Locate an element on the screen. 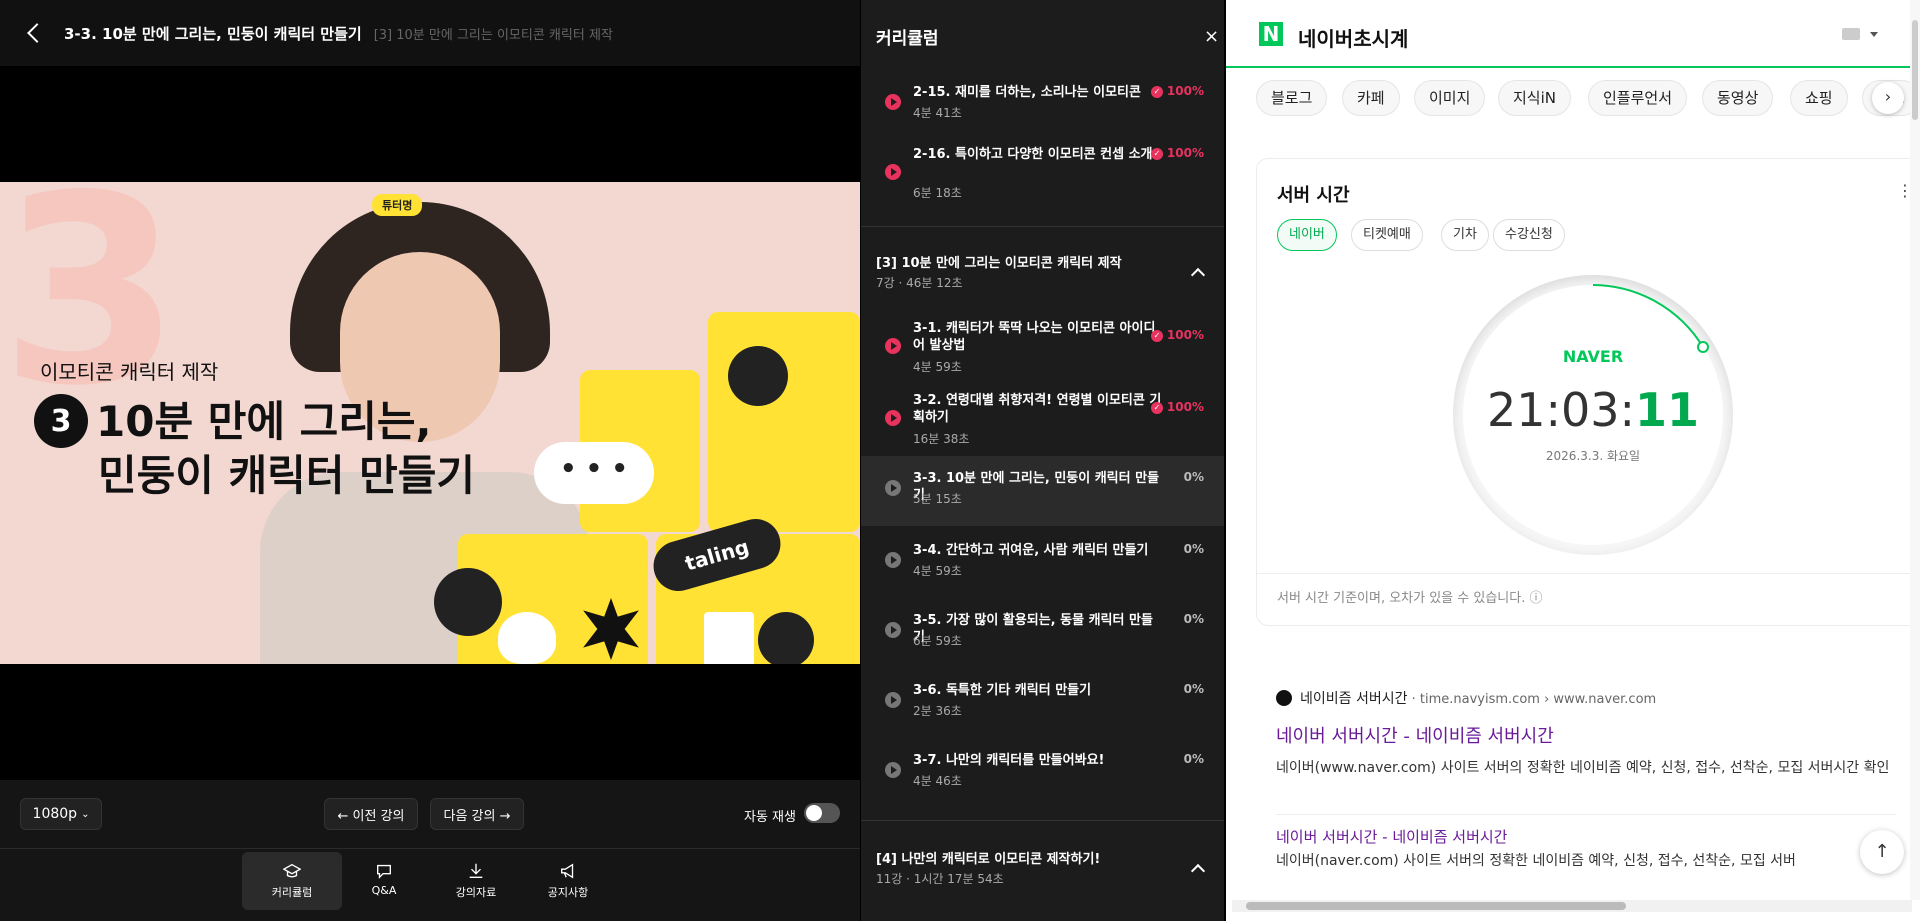 The image size is (1920, 921). search-tab-image: 이미지 is located at coordinates (1450, 98).